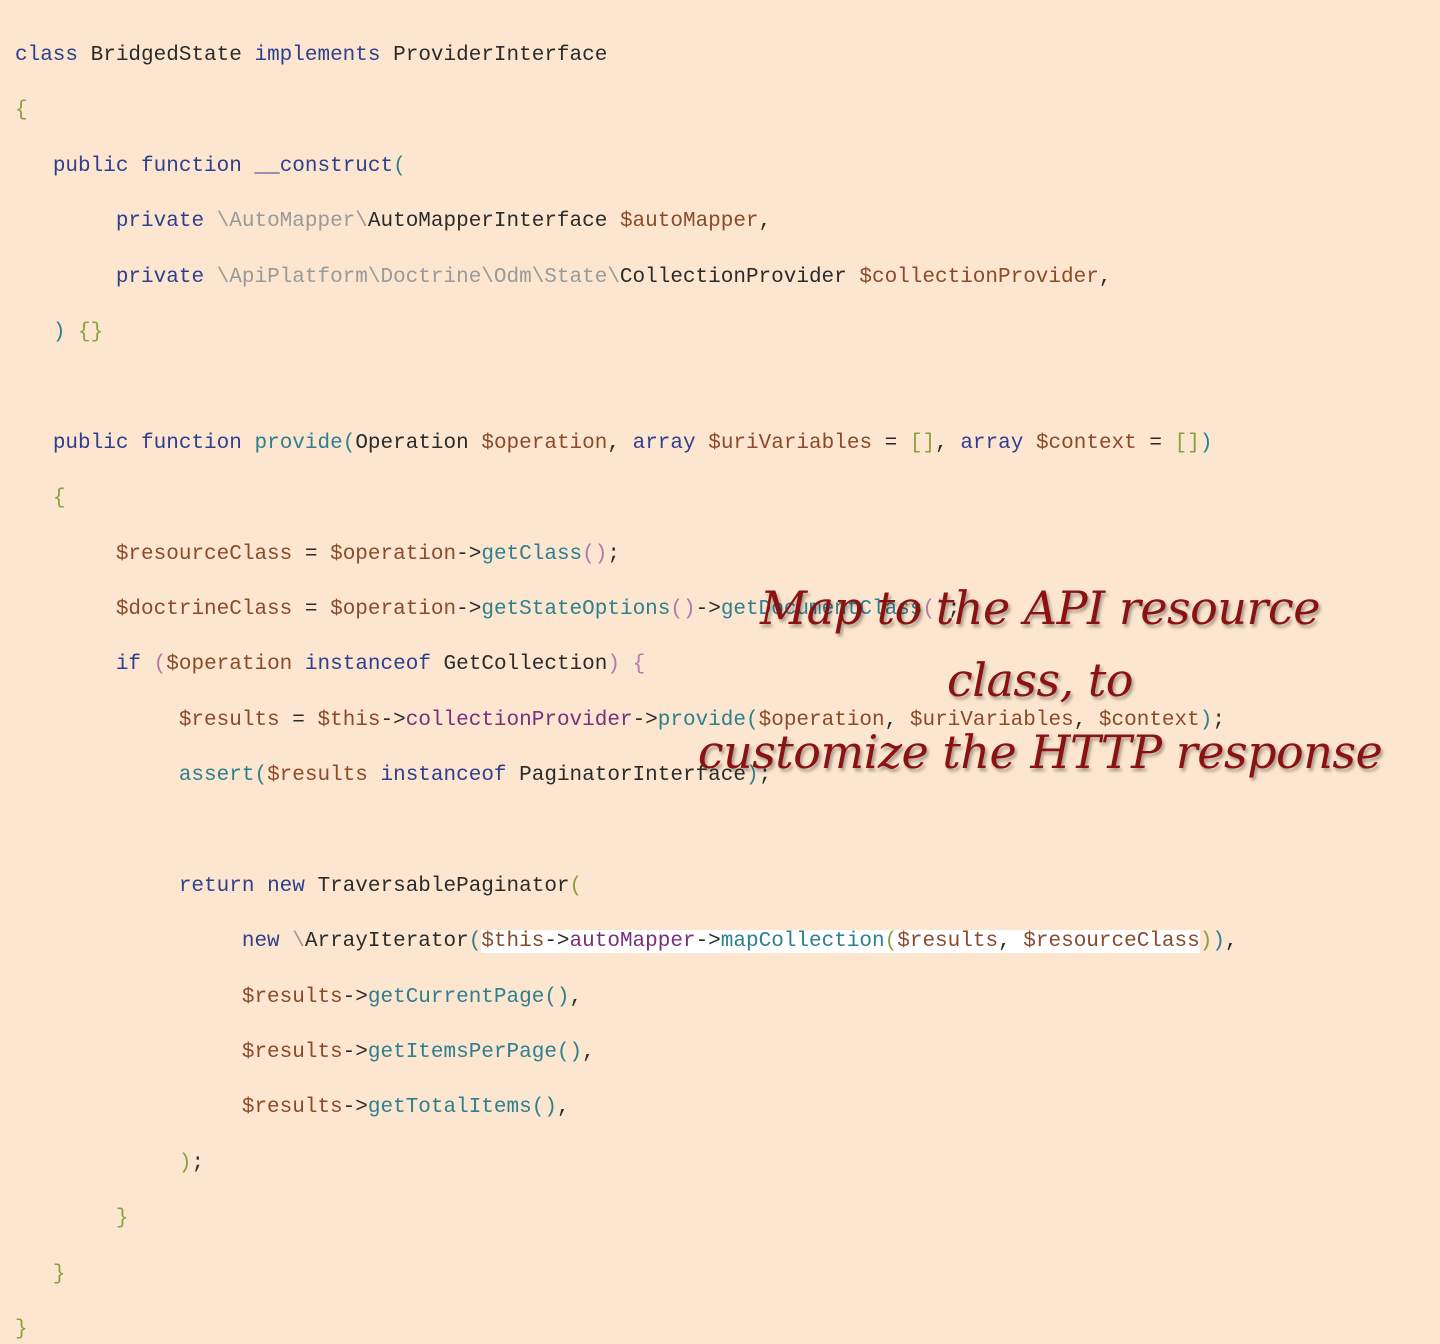 This screenshot has height=1344, width=1440. What do you see at coordinates (689, 222) in the screenshot?
I see `code-token: $autoMapper` at bounding box center [689, 222].